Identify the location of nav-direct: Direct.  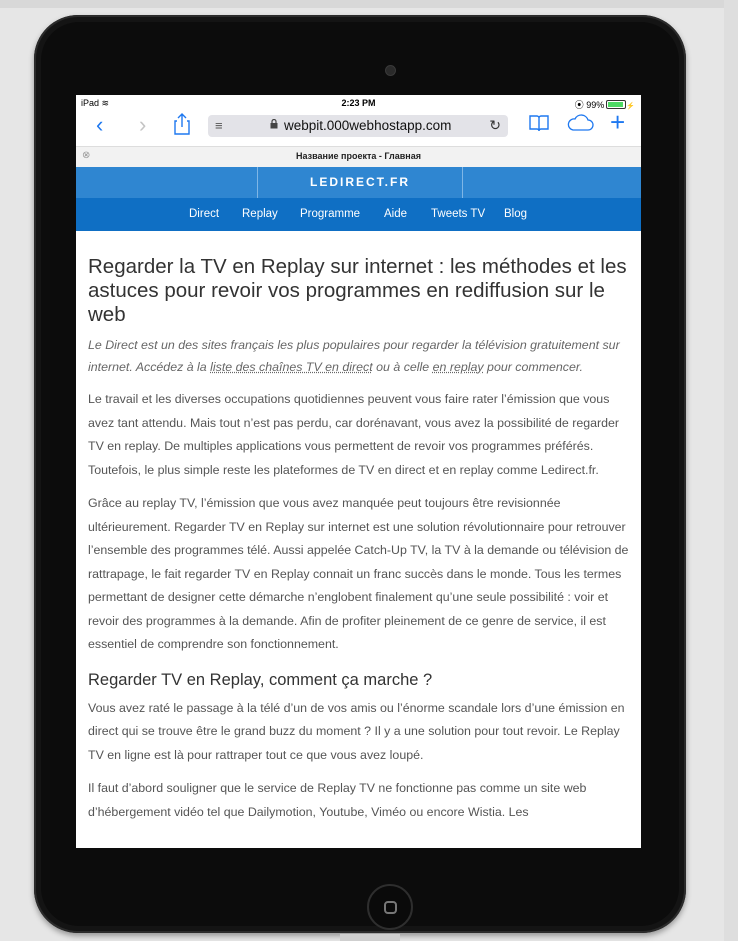
(204, 214).